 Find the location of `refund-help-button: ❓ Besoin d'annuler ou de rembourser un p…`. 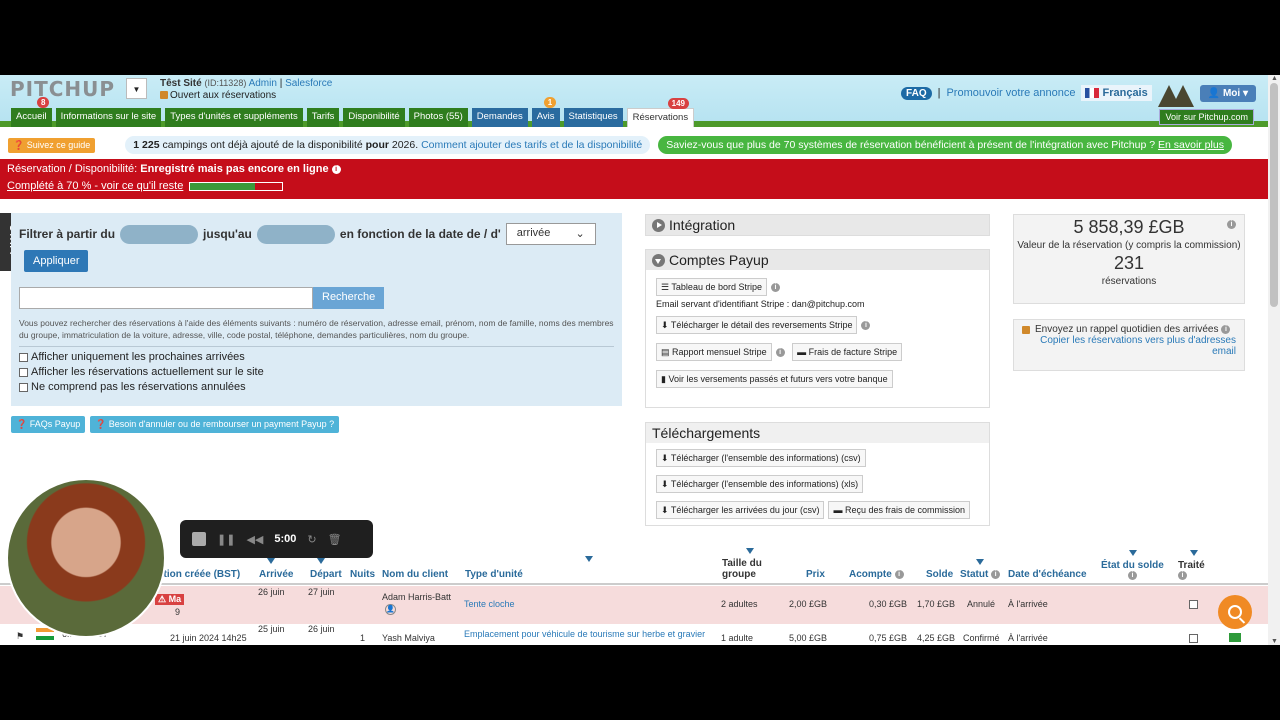

refund-help-button: ❓ Besoin d'annuler ou de rembourser un p… is located at coordinates (215, 424).